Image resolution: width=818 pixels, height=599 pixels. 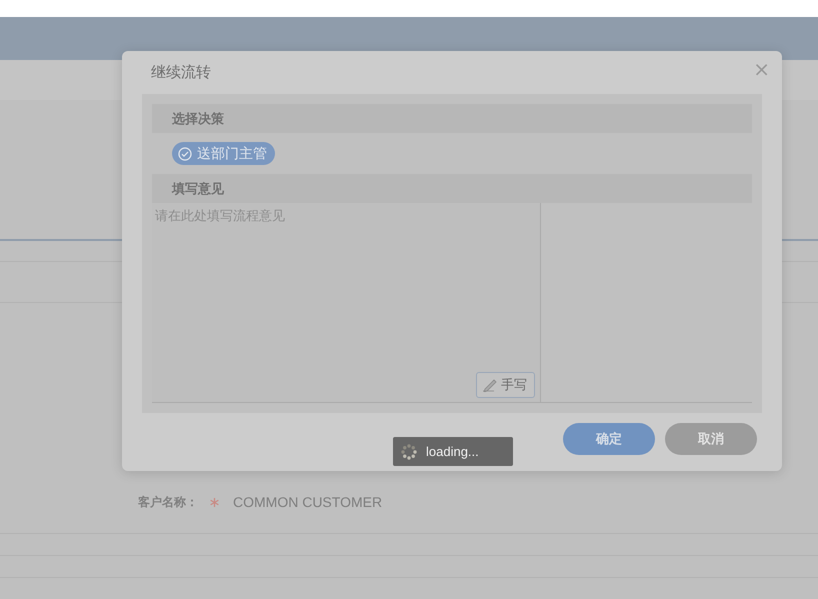 What do you see at coordinates (609, 439) in the screenshot?
I see `confirm-button: 确定` at bounding box center [609, 439].